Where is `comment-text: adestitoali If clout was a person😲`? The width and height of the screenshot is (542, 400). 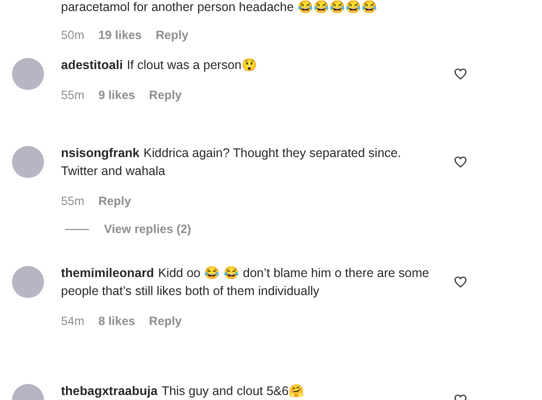 comment-text: adestitoali If clout was a person😲 is located at coordinates (159, 65).